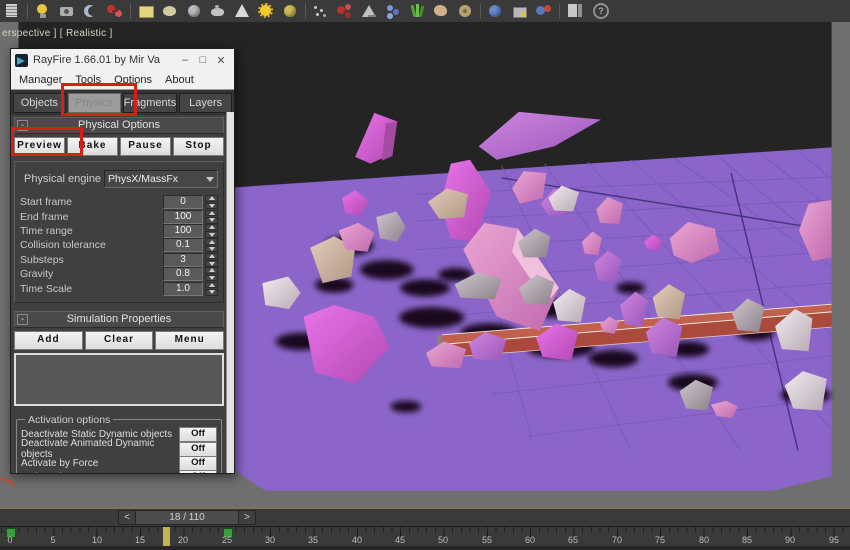  I want to click on tab-physics: Physics, so click(94, 102).